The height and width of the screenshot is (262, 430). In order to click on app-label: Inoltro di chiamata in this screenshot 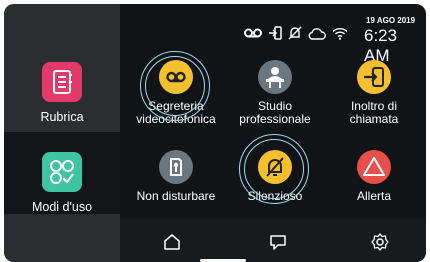, I will do `click(374, 113)`.